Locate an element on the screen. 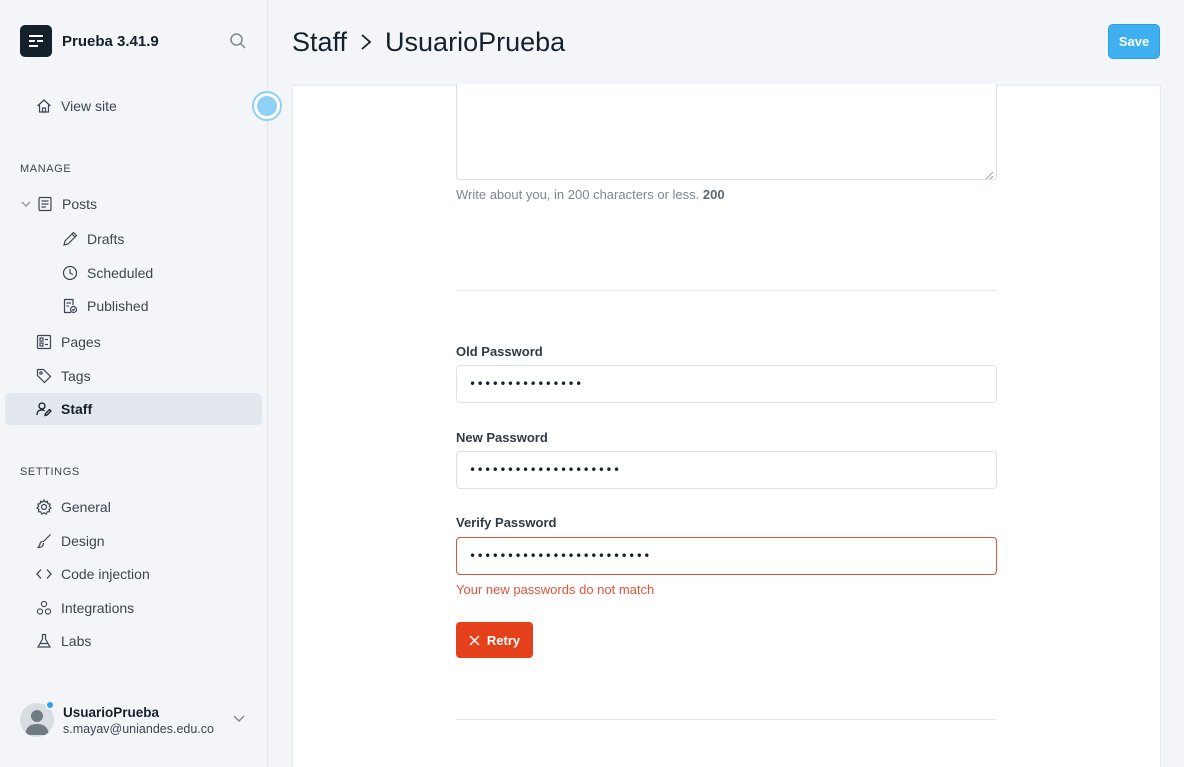 Image resolution: width=1184 pixels, height=767 pixels. old-password-label: Old Password is located at coordinates (499, 351).